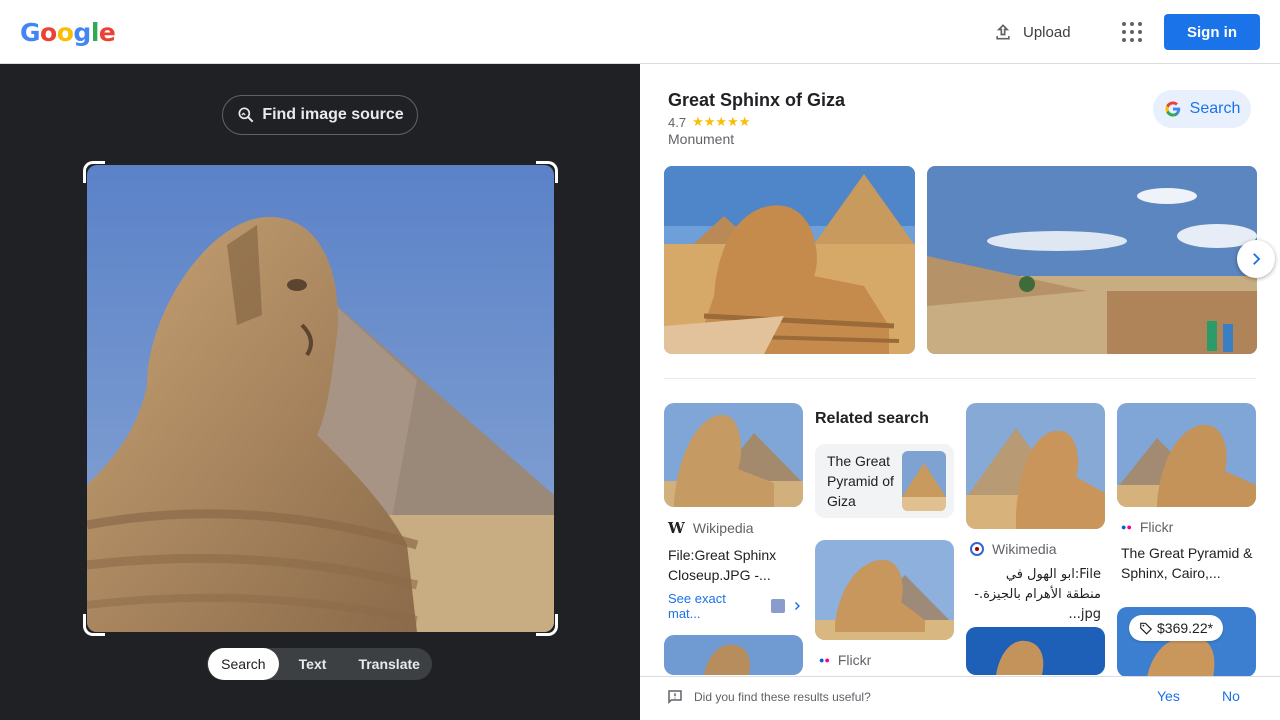 Image resolution: width=1280 pixels, height=720 pixels. Describe the element at coordinates (677, 122) in the screenshot. I see `rating-value: 4.7` at that location.